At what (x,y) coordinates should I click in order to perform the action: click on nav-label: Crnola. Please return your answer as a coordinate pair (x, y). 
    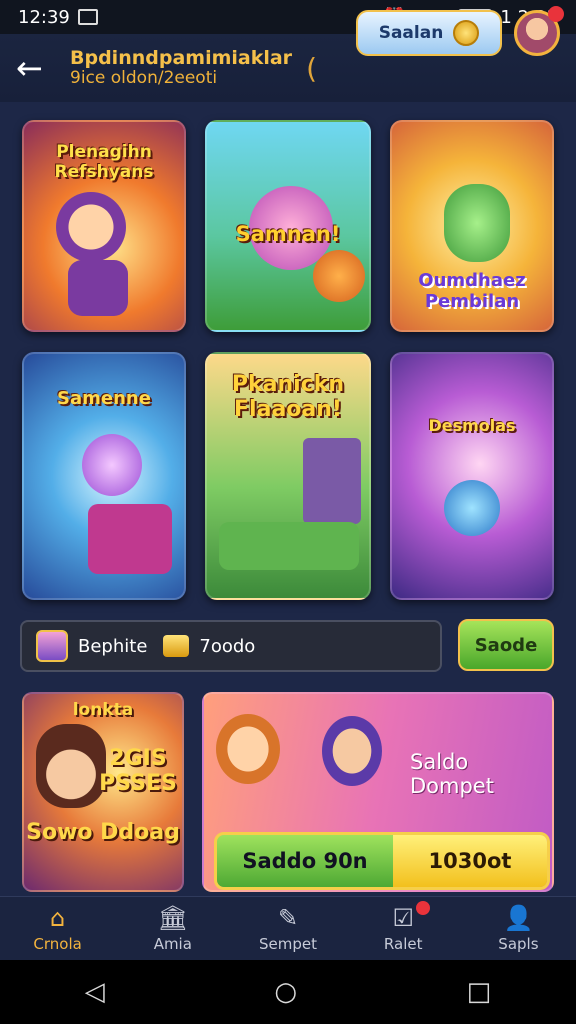
    Looking at the image, I should click on (57, 943).